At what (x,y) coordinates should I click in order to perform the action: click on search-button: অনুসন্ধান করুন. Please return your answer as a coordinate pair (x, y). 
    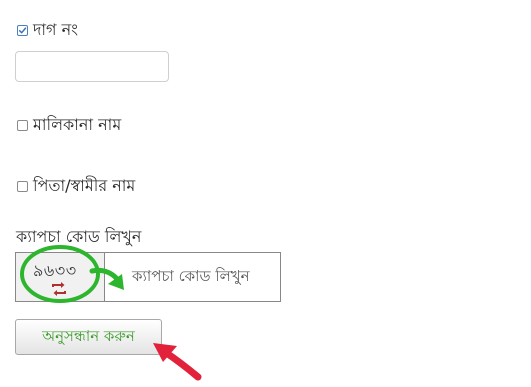
    Looking at the image, I should click on (88, 337).